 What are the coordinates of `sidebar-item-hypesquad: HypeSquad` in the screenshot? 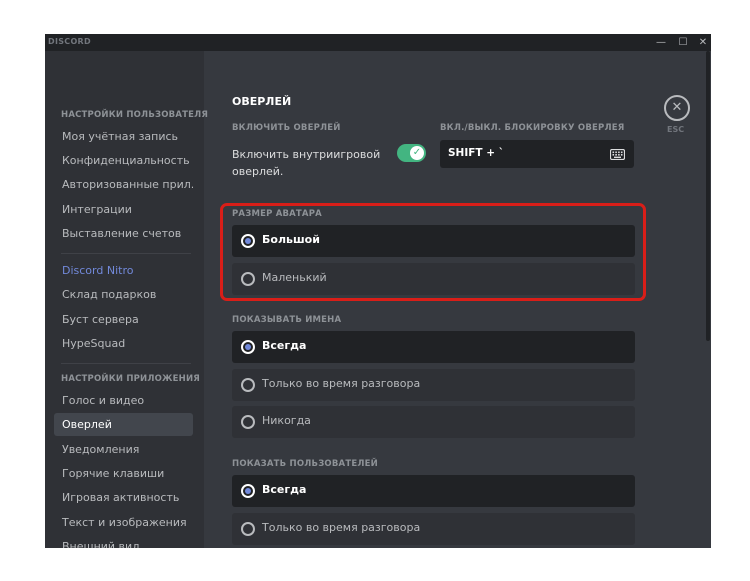 It's located at (123, 343).